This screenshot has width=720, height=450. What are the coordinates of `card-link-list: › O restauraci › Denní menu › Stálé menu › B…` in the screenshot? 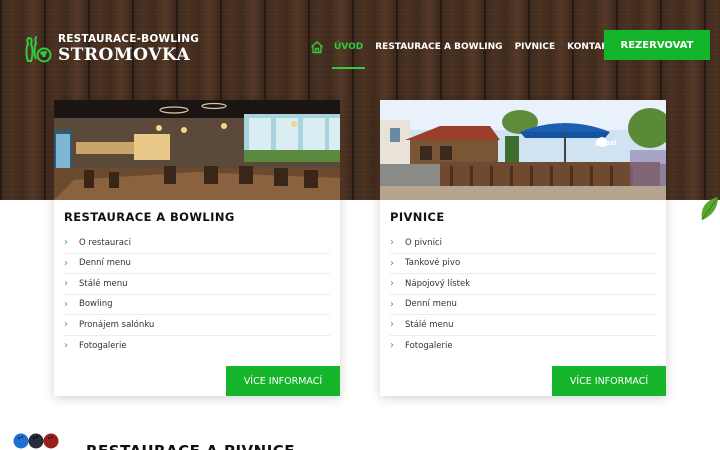 It's located at (197, 294).